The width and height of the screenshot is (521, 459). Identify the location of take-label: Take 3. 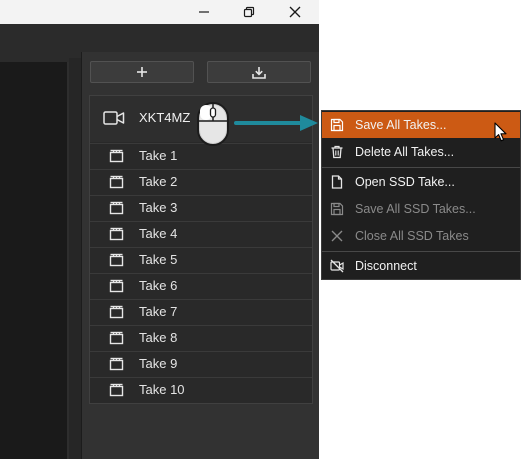
(158, 207).